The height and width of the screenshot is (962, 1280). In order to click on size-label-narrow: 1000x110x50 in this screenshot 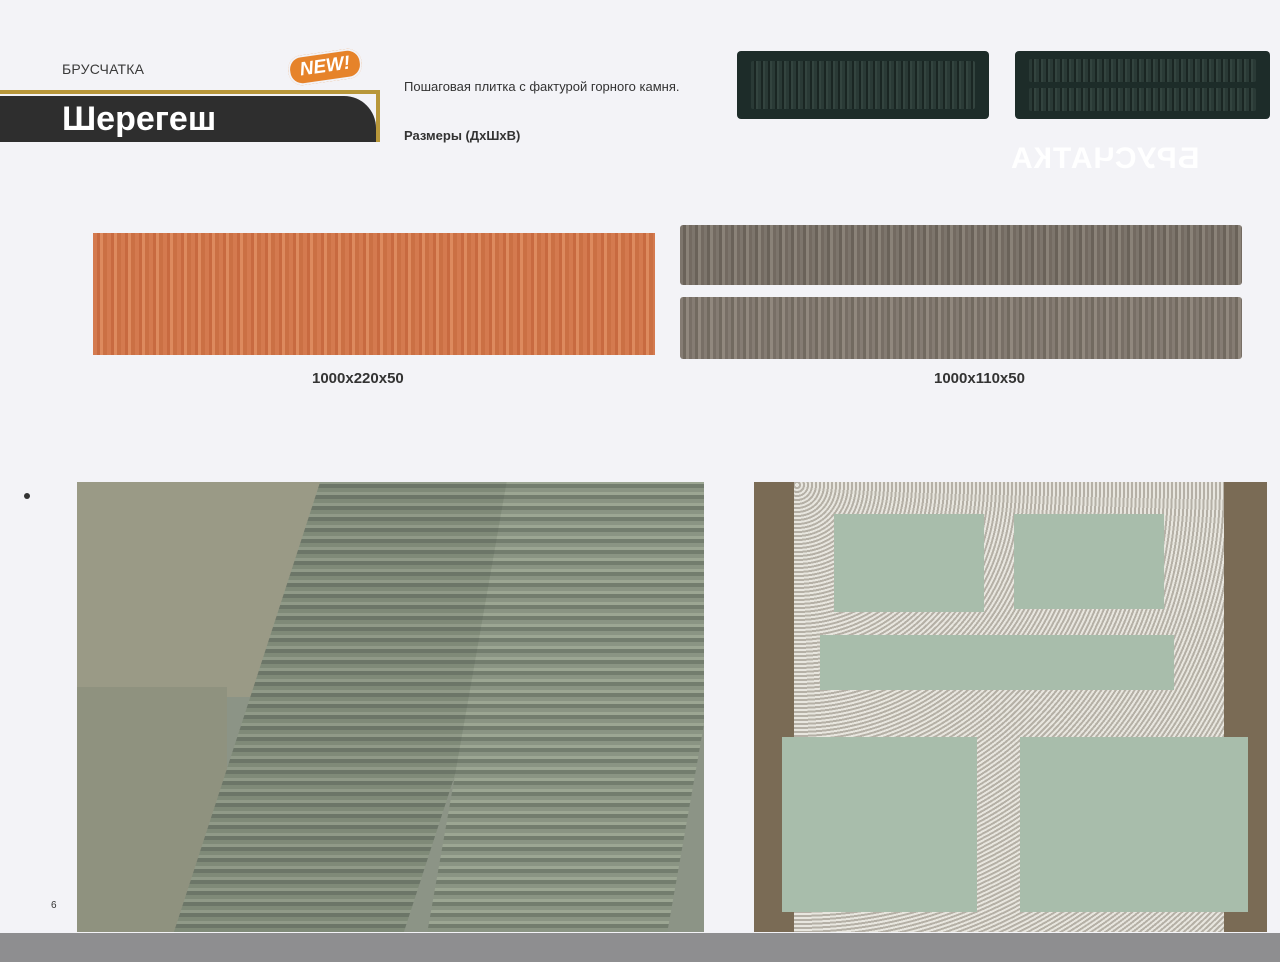, I will do `click(979, 378)`.